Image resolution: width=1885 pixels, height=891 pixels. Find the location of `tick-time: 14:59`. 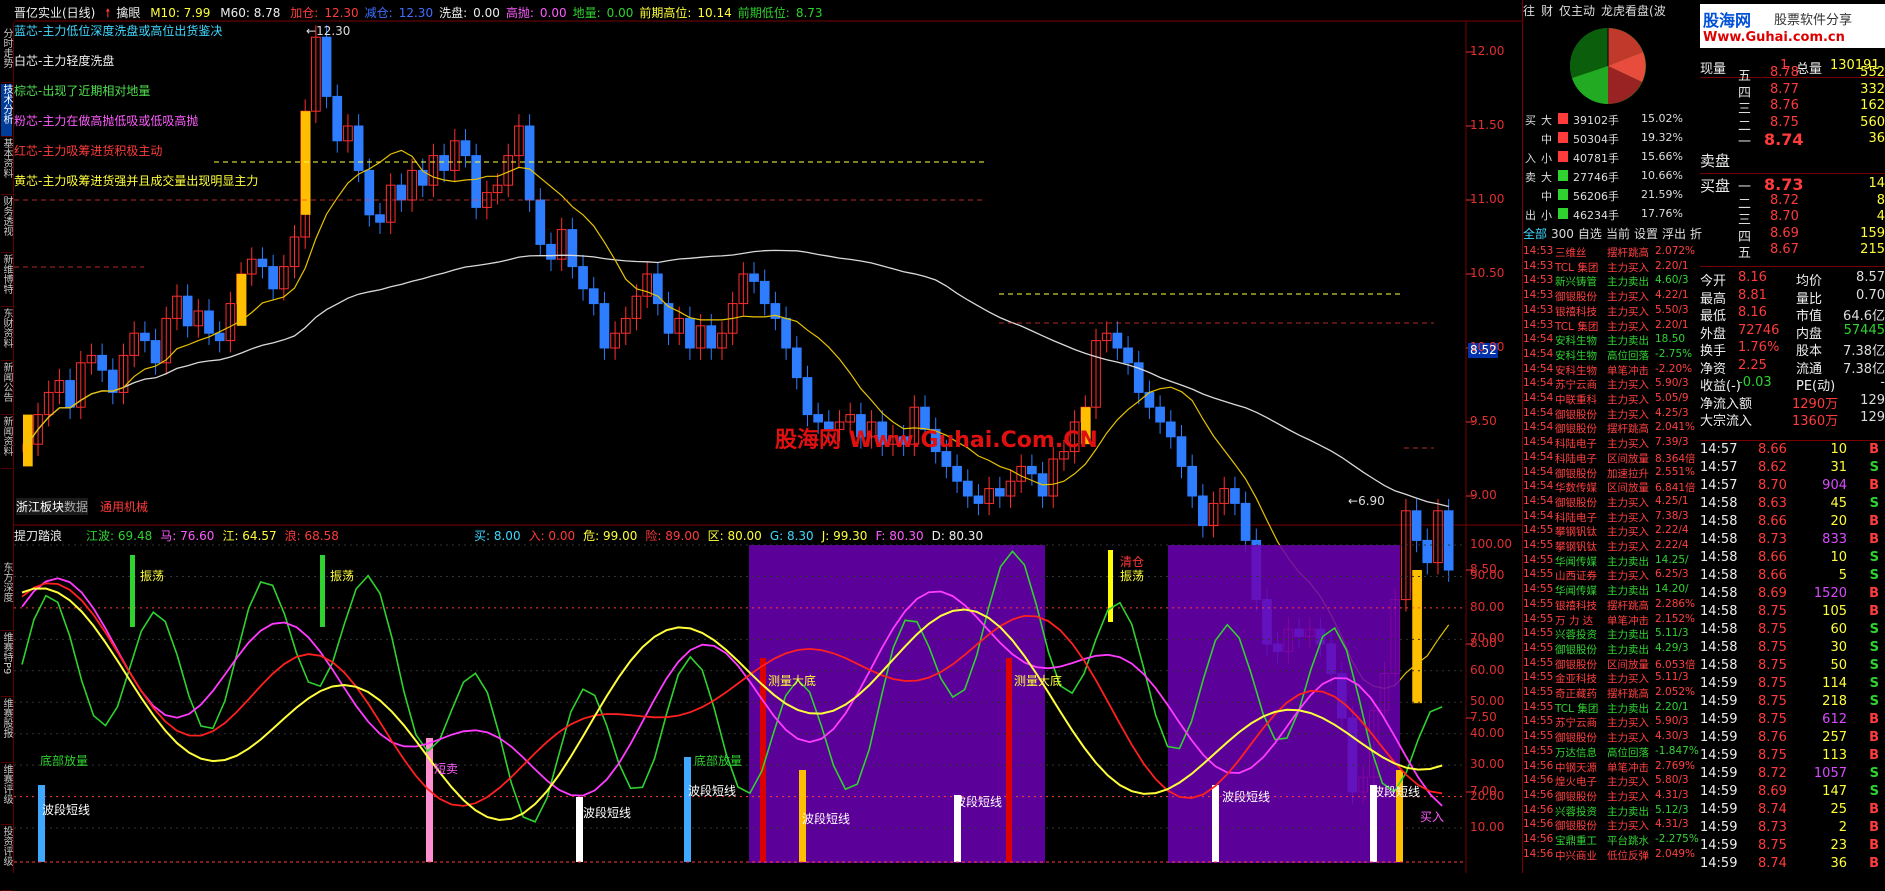

tick-time: 14:59 is located at coordinates (1719, 827).